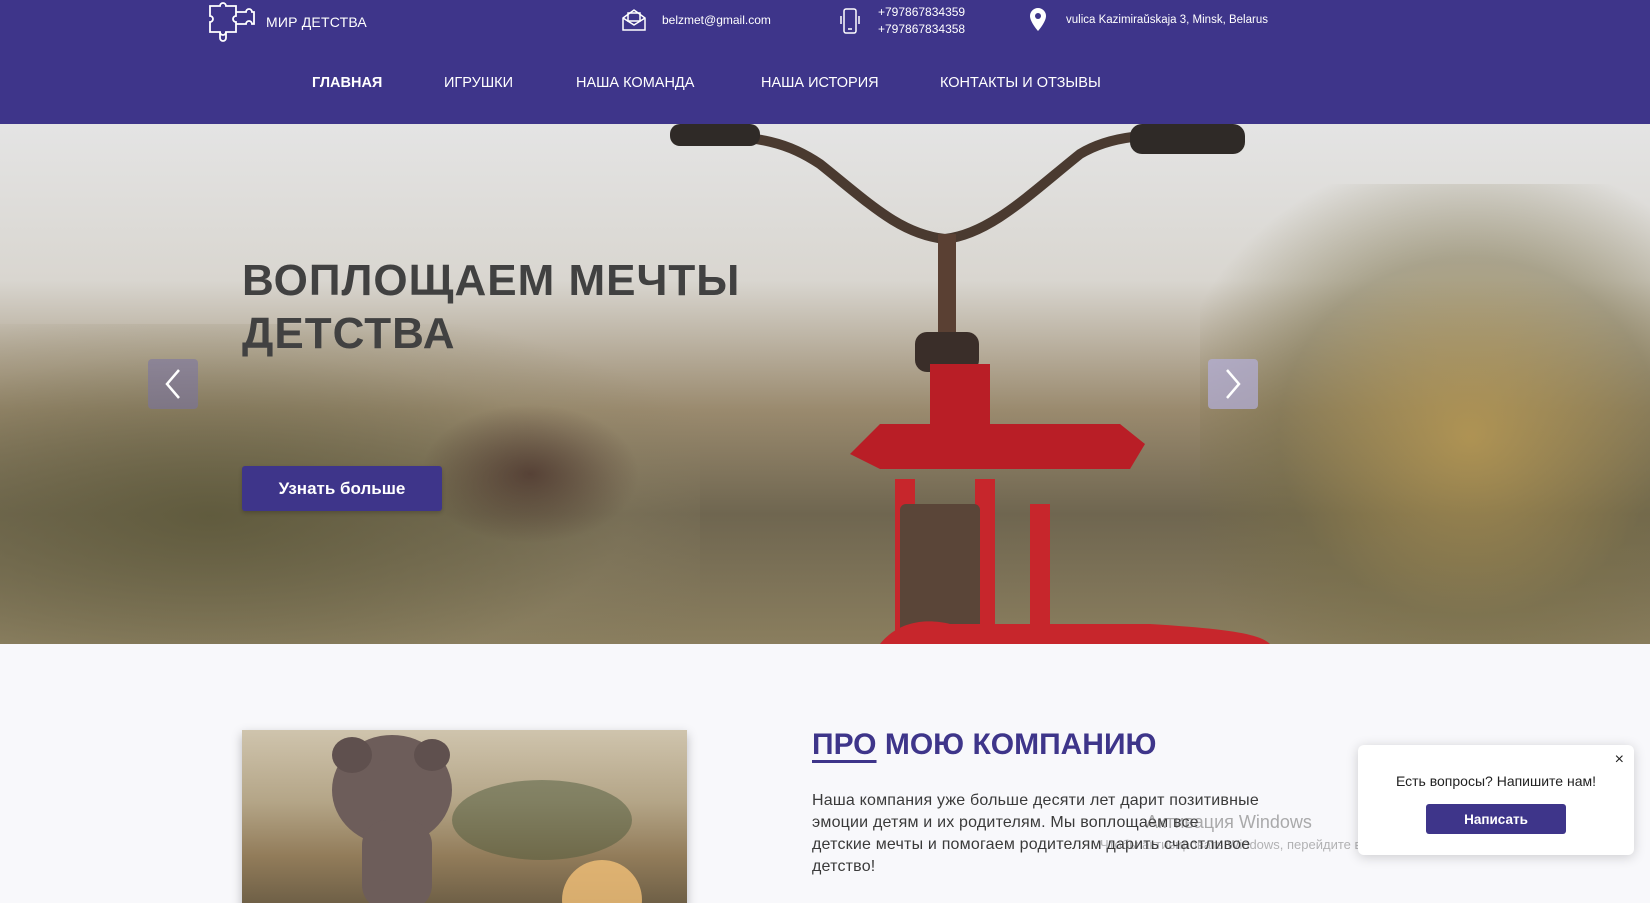  I want to click on location-pin-icon, so click(1038, 20).